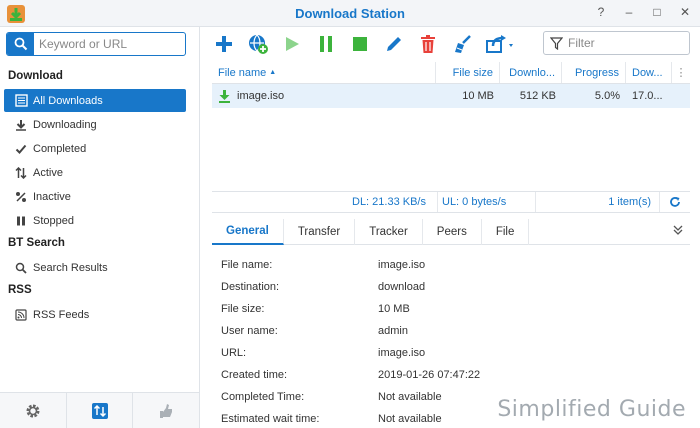 Image resolution: width=700 pixels, height=428 pixels. I want to click on detail-label: User name:, so click(249, 331).